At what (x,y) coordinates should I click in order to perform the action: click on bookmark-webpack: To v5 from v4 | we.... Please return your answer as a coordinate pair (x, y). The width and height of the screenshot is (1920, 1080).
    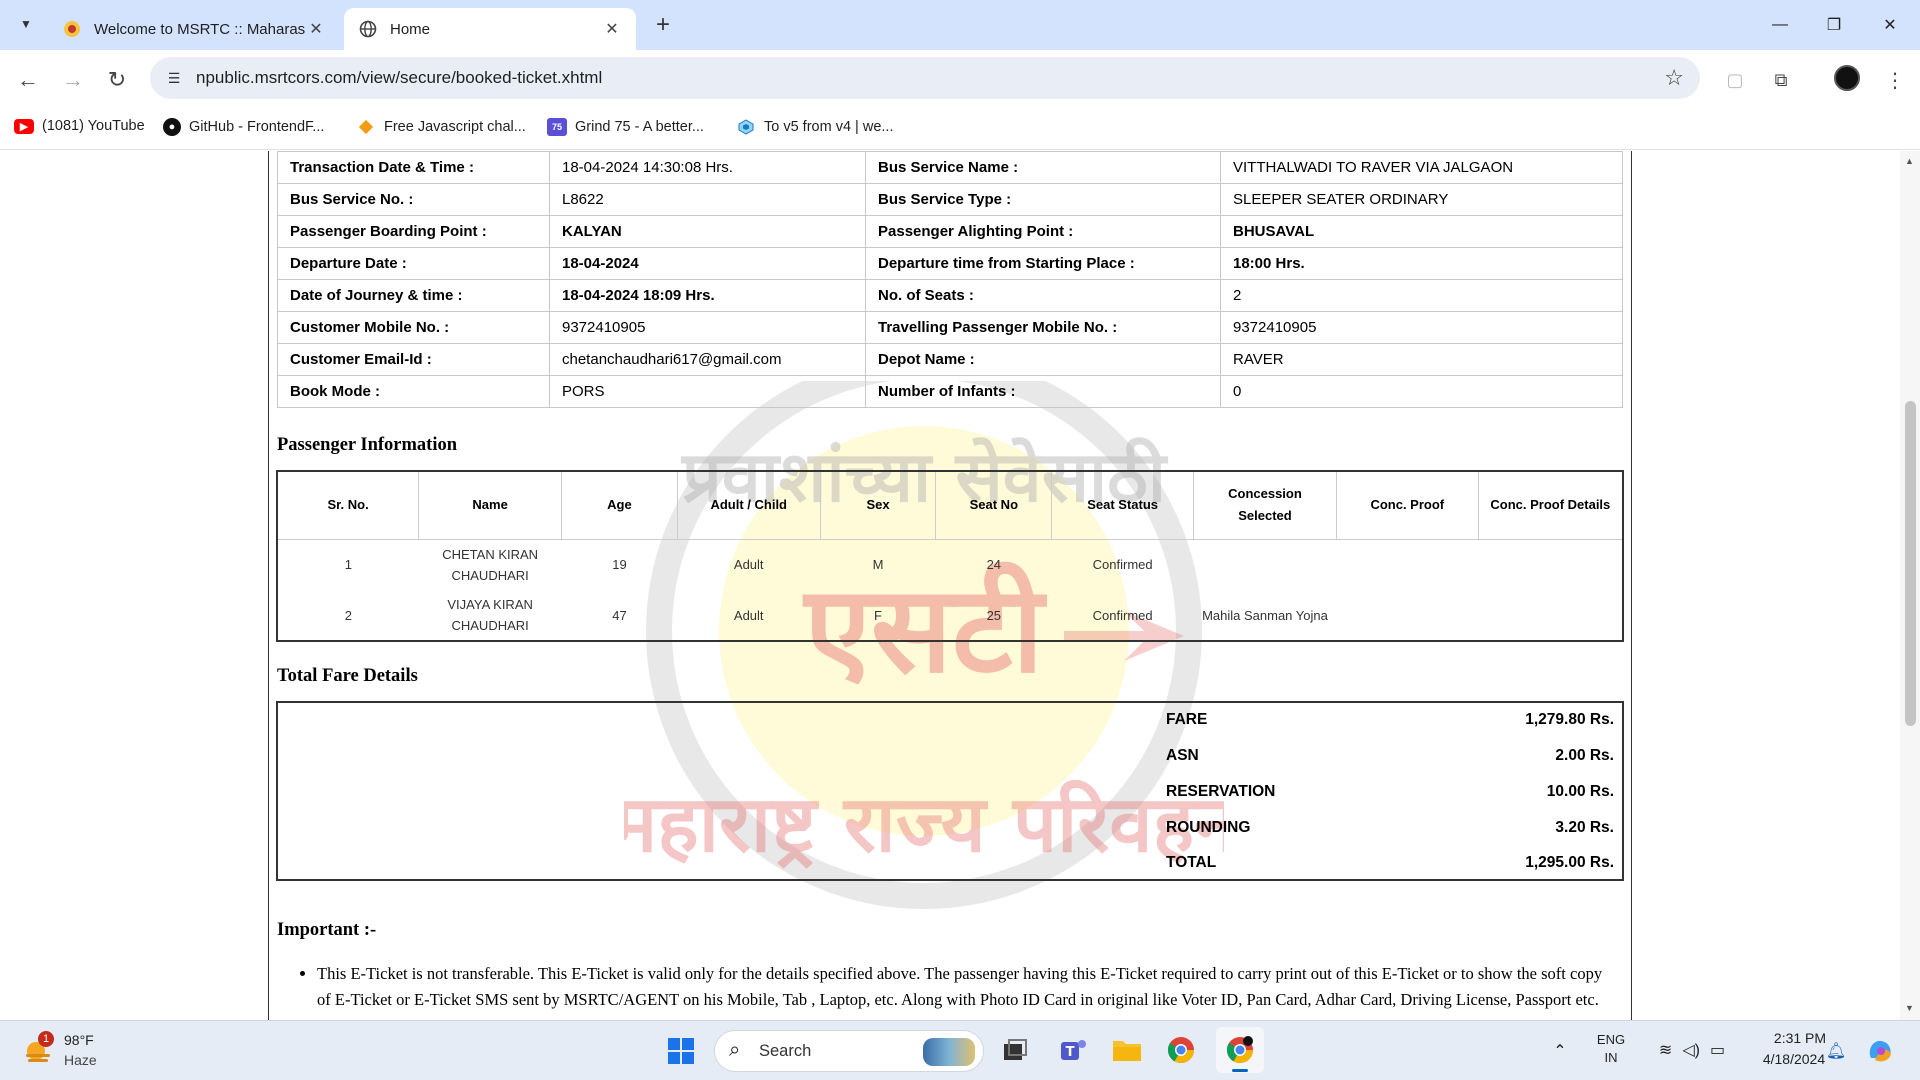
    Looking at the image, I should click on (814, 127).